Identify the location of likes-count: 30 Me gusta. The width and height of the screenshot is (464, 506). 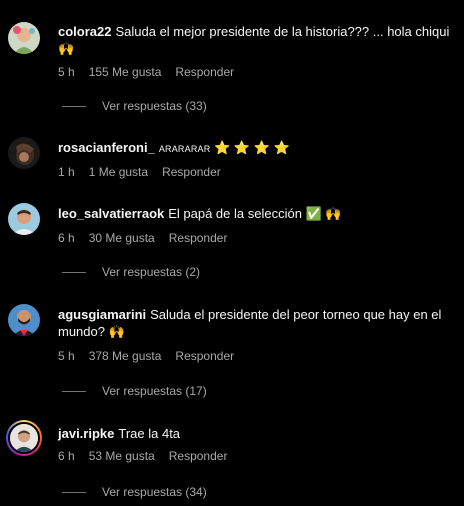
(122, 238).